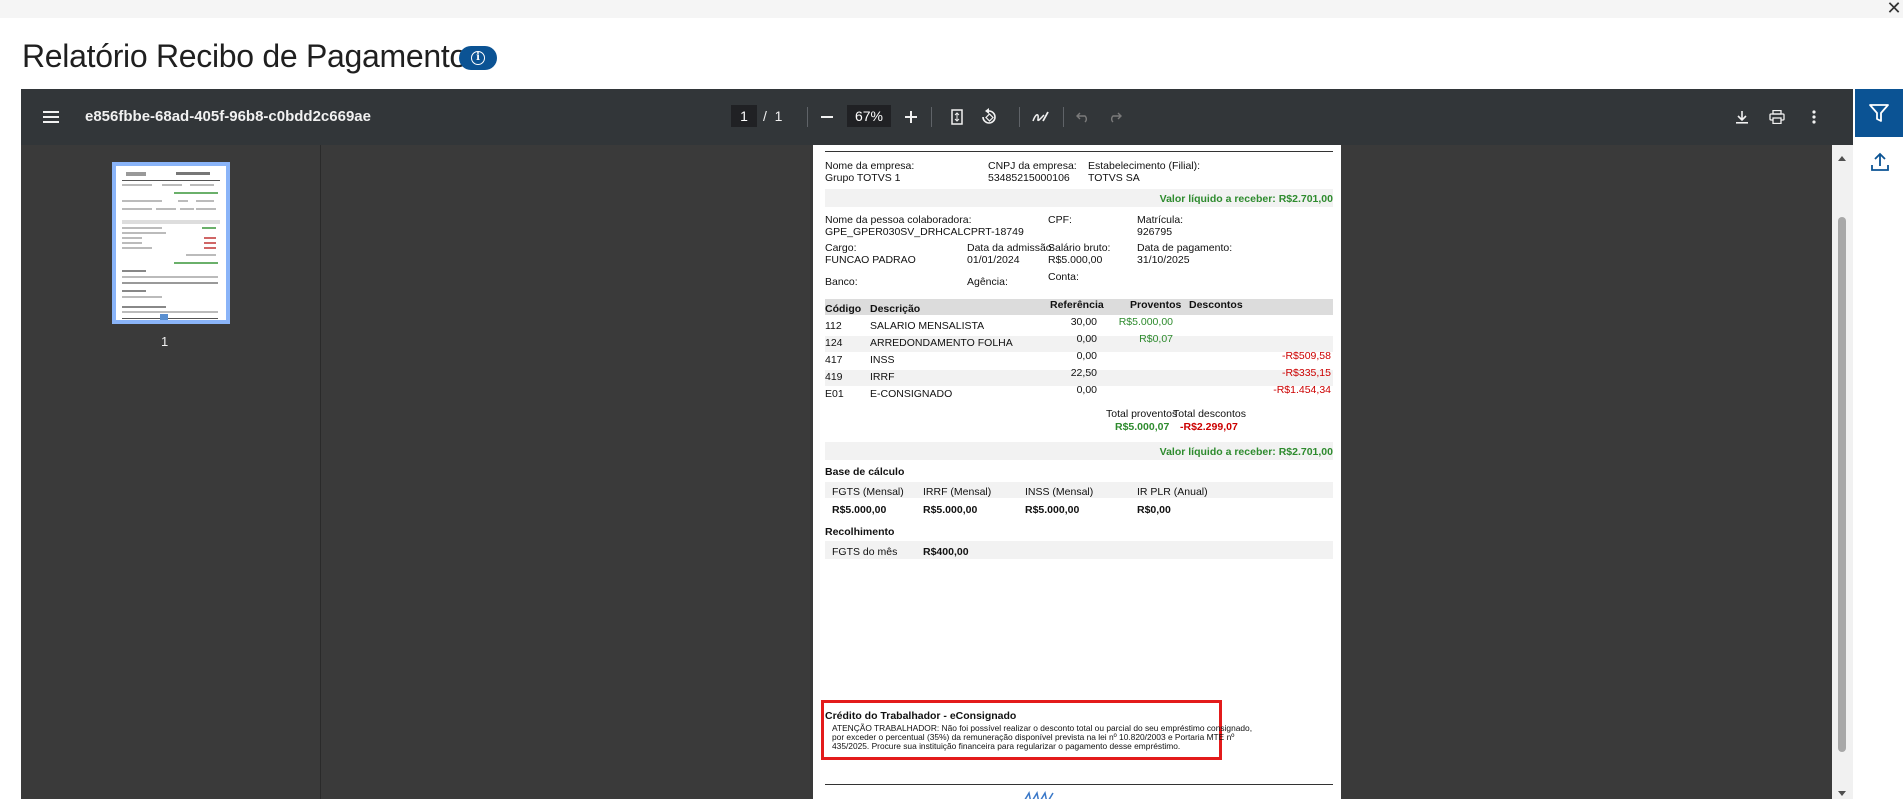  Describe the element at coordinates (946, 552) in the screenshot. I see `fgts-mes-value: R$400,00` at that location.